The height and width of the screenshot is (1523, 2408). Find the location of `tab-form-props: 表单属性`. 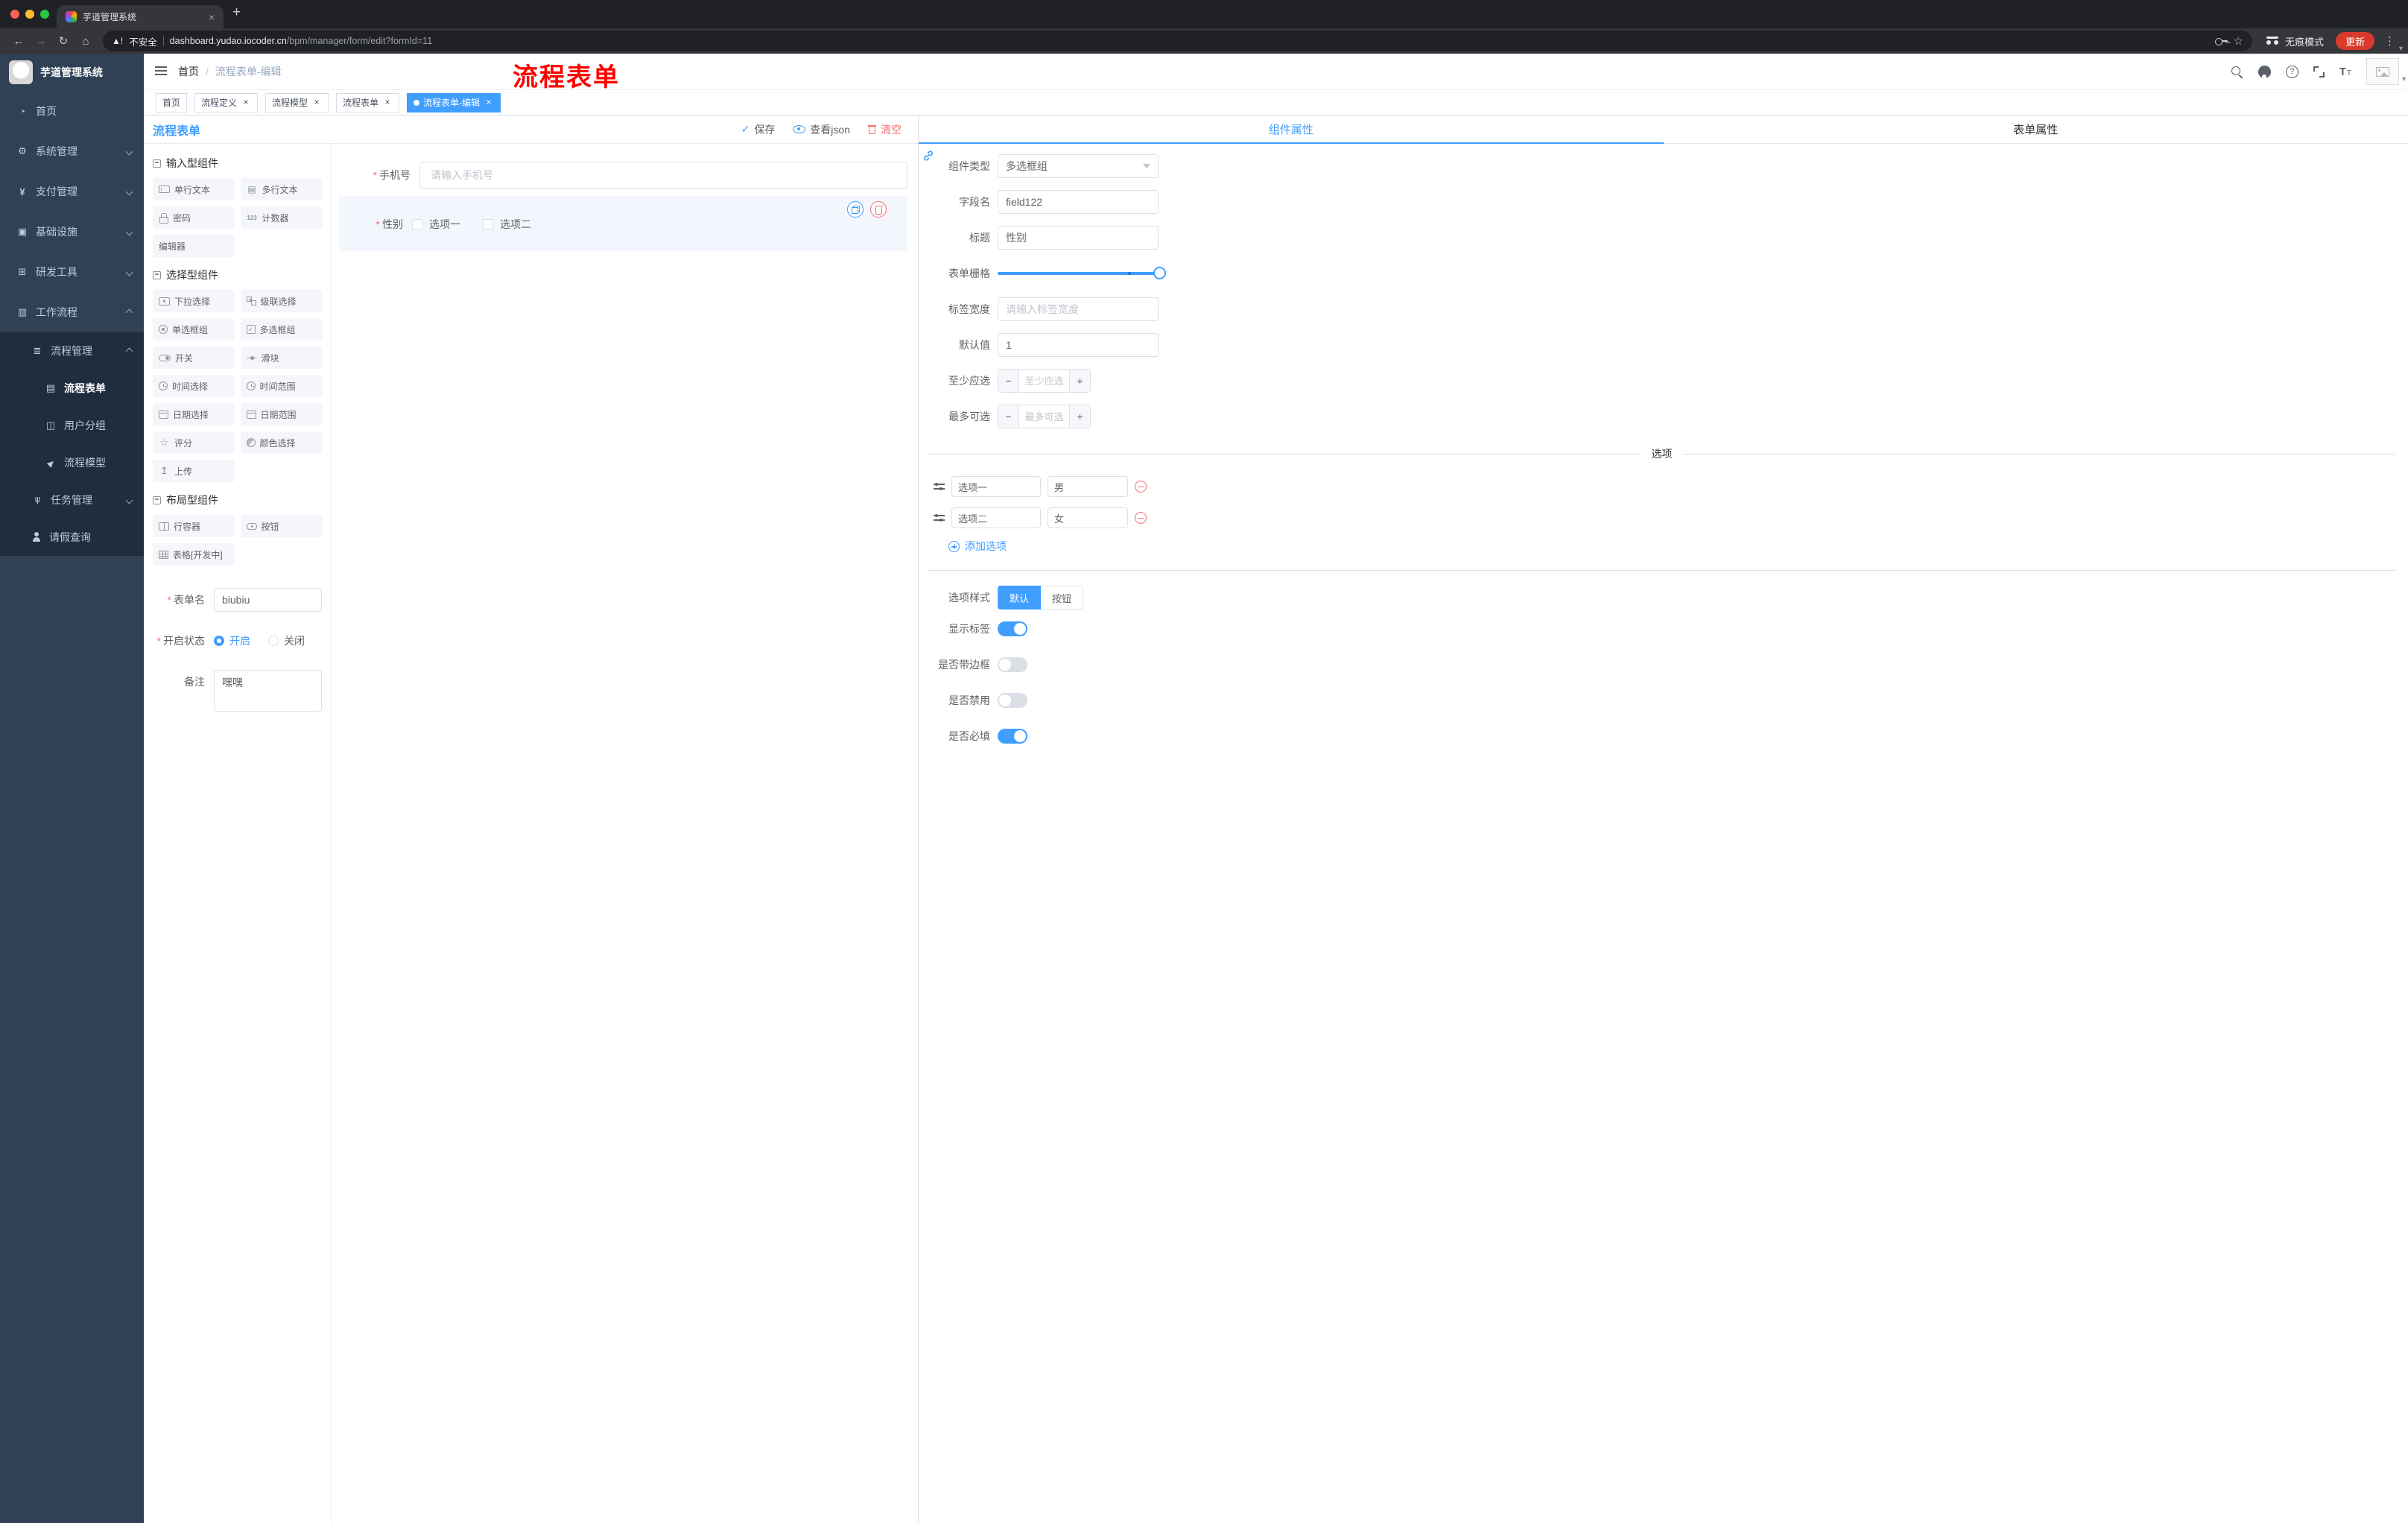

tab-form-props: 表单属性 is located at coordinates (2036, 129).